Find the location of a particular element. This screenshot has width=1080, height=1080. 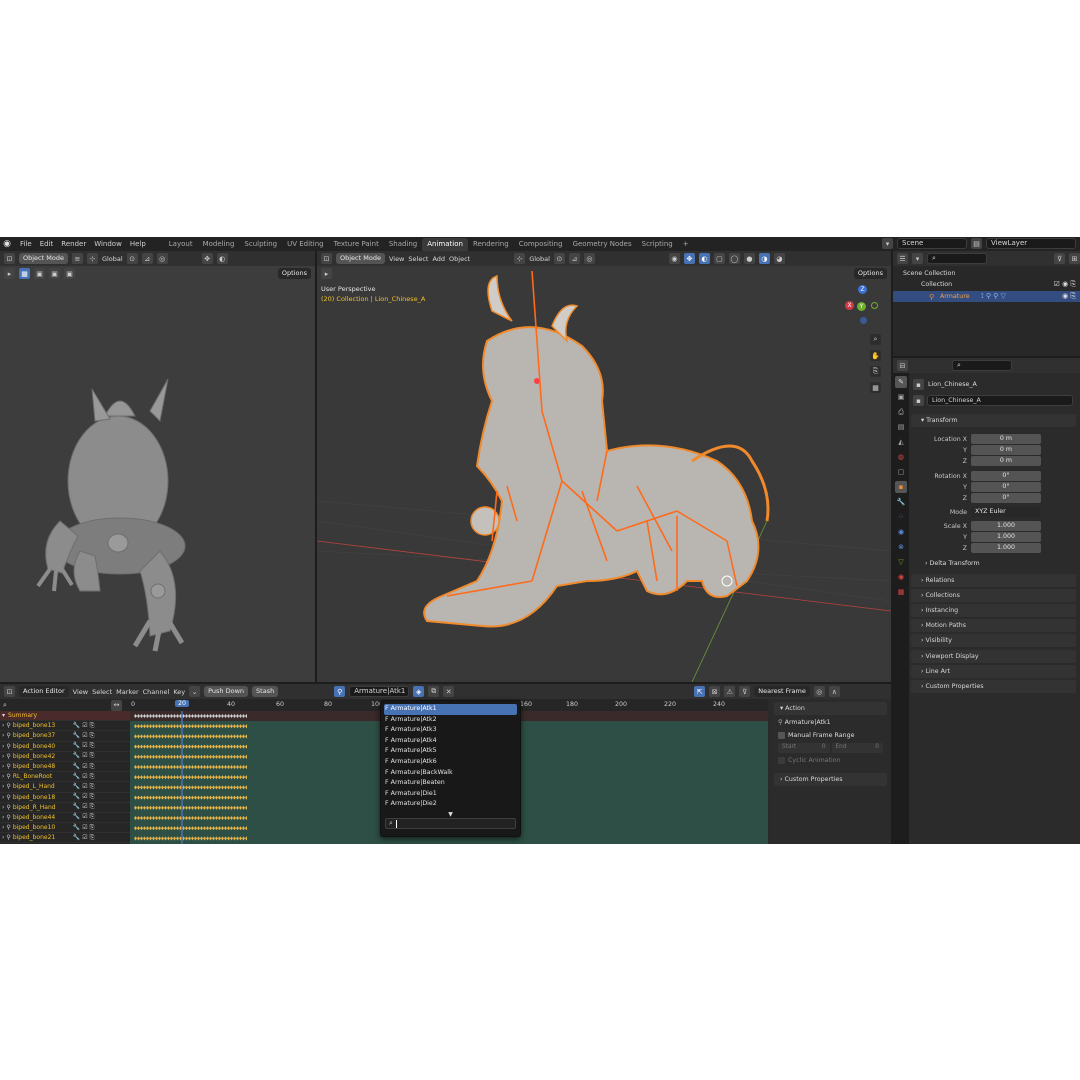

fake-user-icon: ◈ is located at coordinates (419, 691).